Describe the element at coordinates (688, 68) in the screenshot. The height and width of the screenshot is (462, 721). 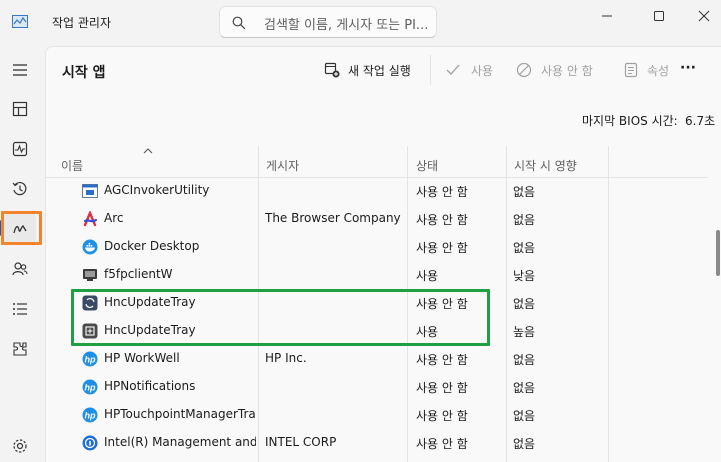
I see `more-options-icon: ···` at that location.